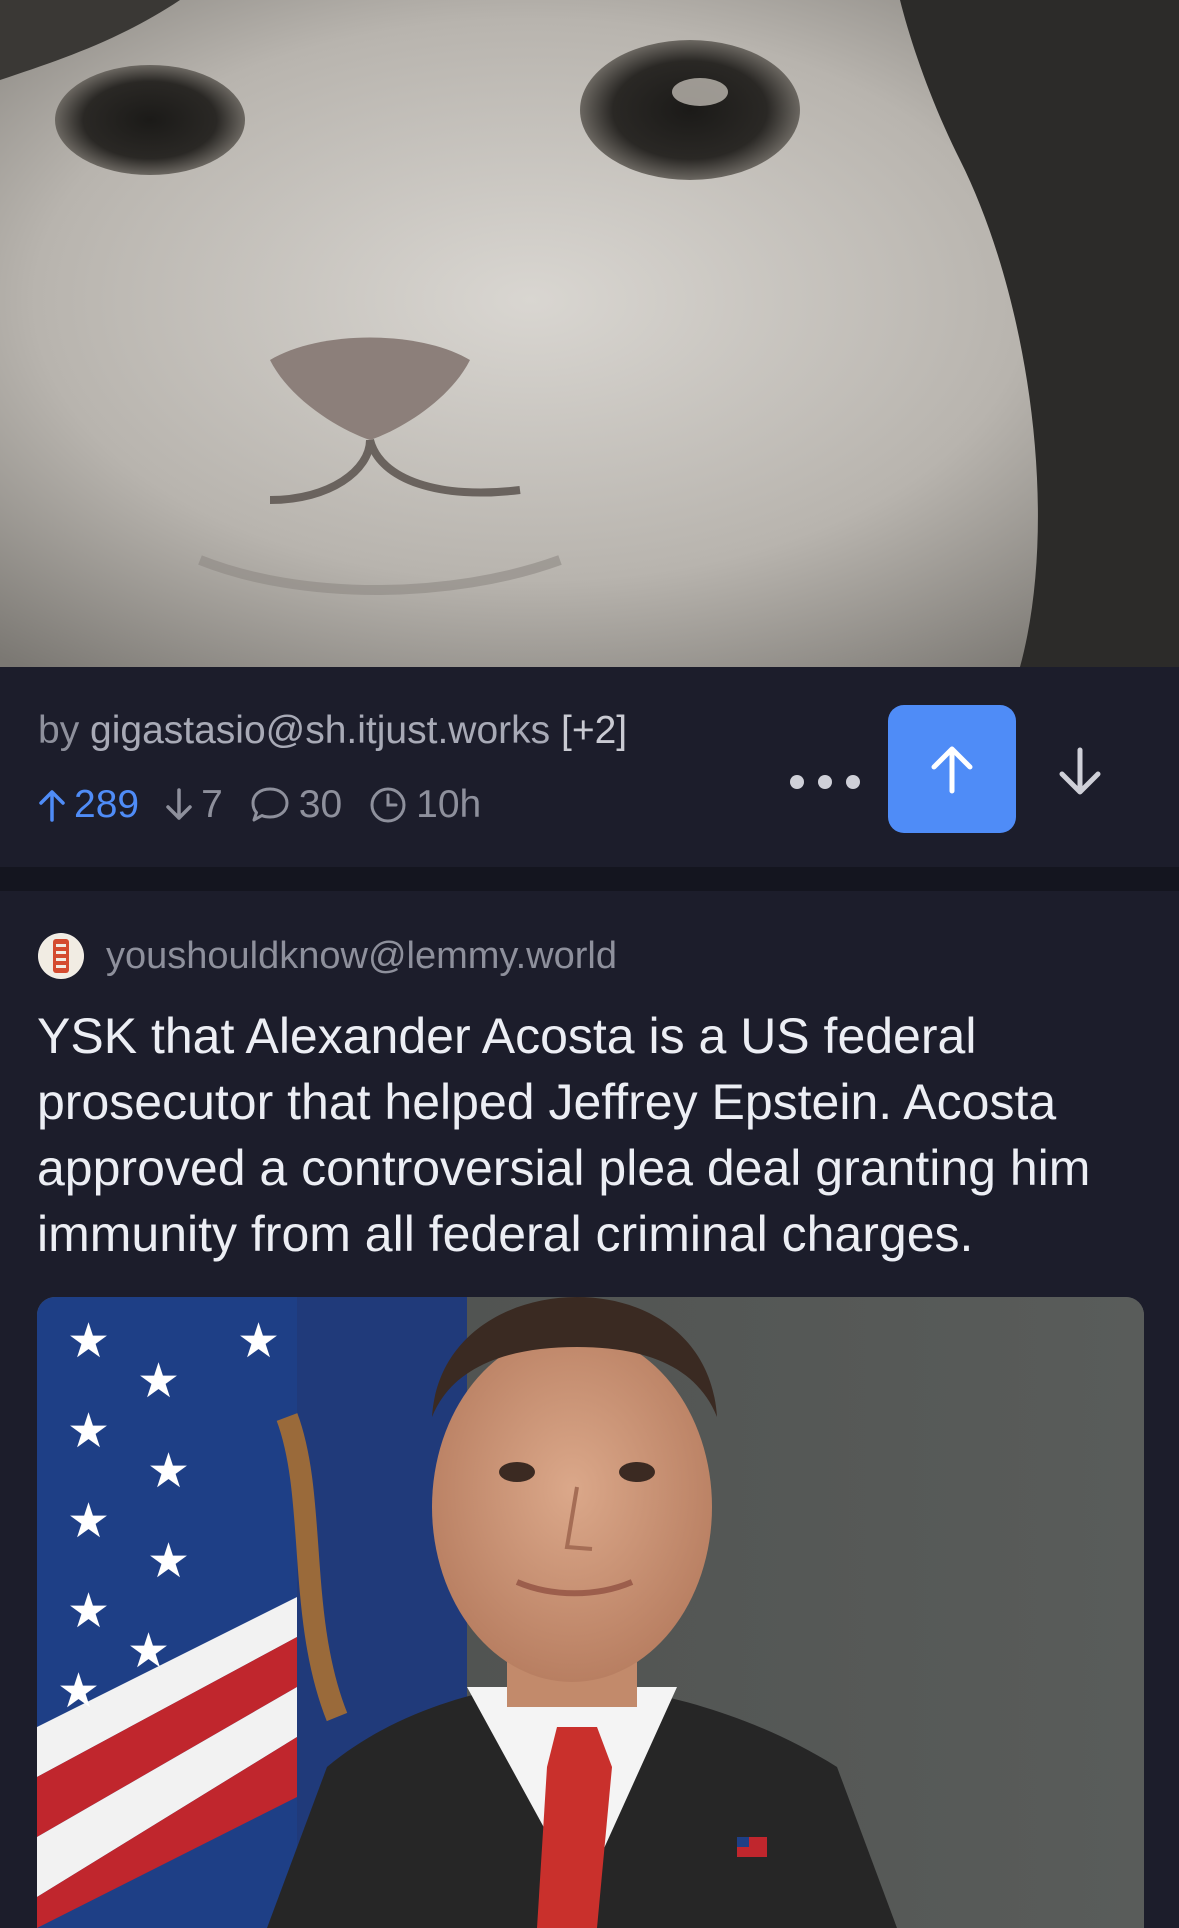 Image resolution: width=1179 pixels, height=1928 pixels. I want to click on comment-value: 30, so click(320, 804).